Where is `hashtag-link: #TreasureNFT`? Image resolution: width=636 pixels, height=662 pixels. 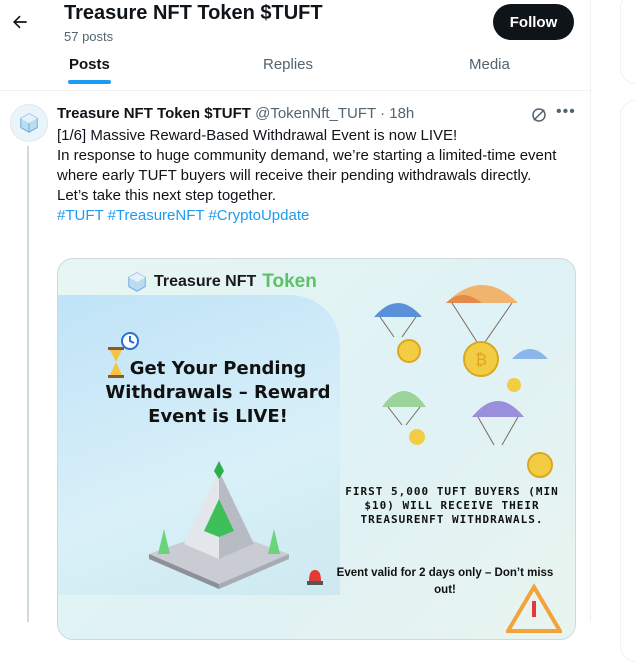
hashtag-link: #TreasureNFT is located at coordinates (156, 215).